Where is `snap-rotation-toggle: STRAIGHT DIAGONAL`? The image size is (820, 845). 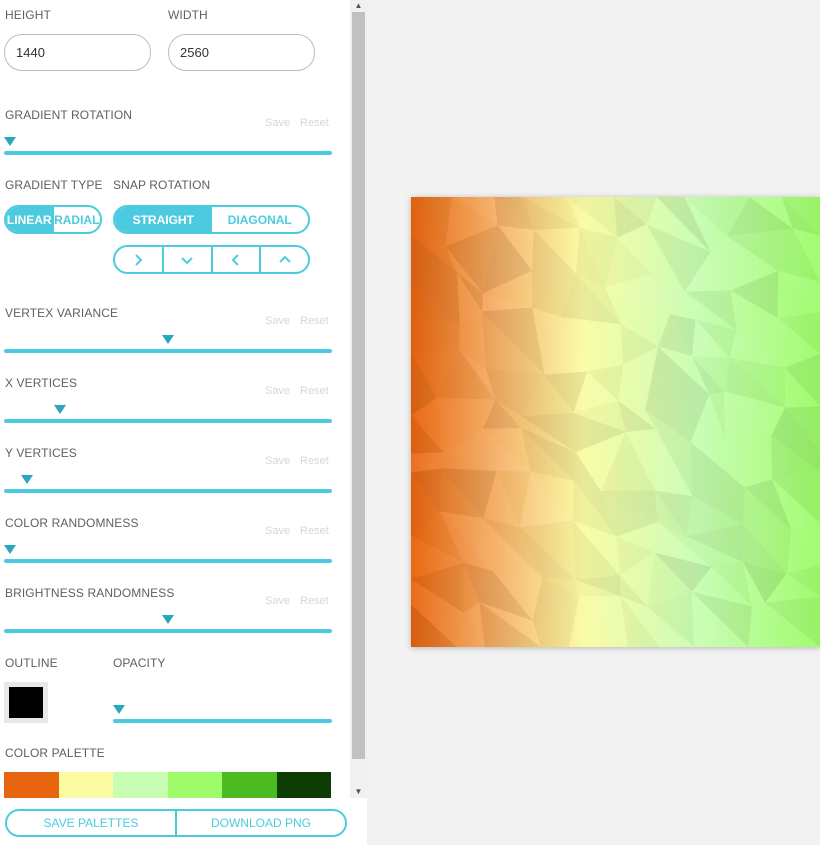
snap-rotation-toggle: STRAIGHT DIAGONAL is located at coordinates (211, 219).